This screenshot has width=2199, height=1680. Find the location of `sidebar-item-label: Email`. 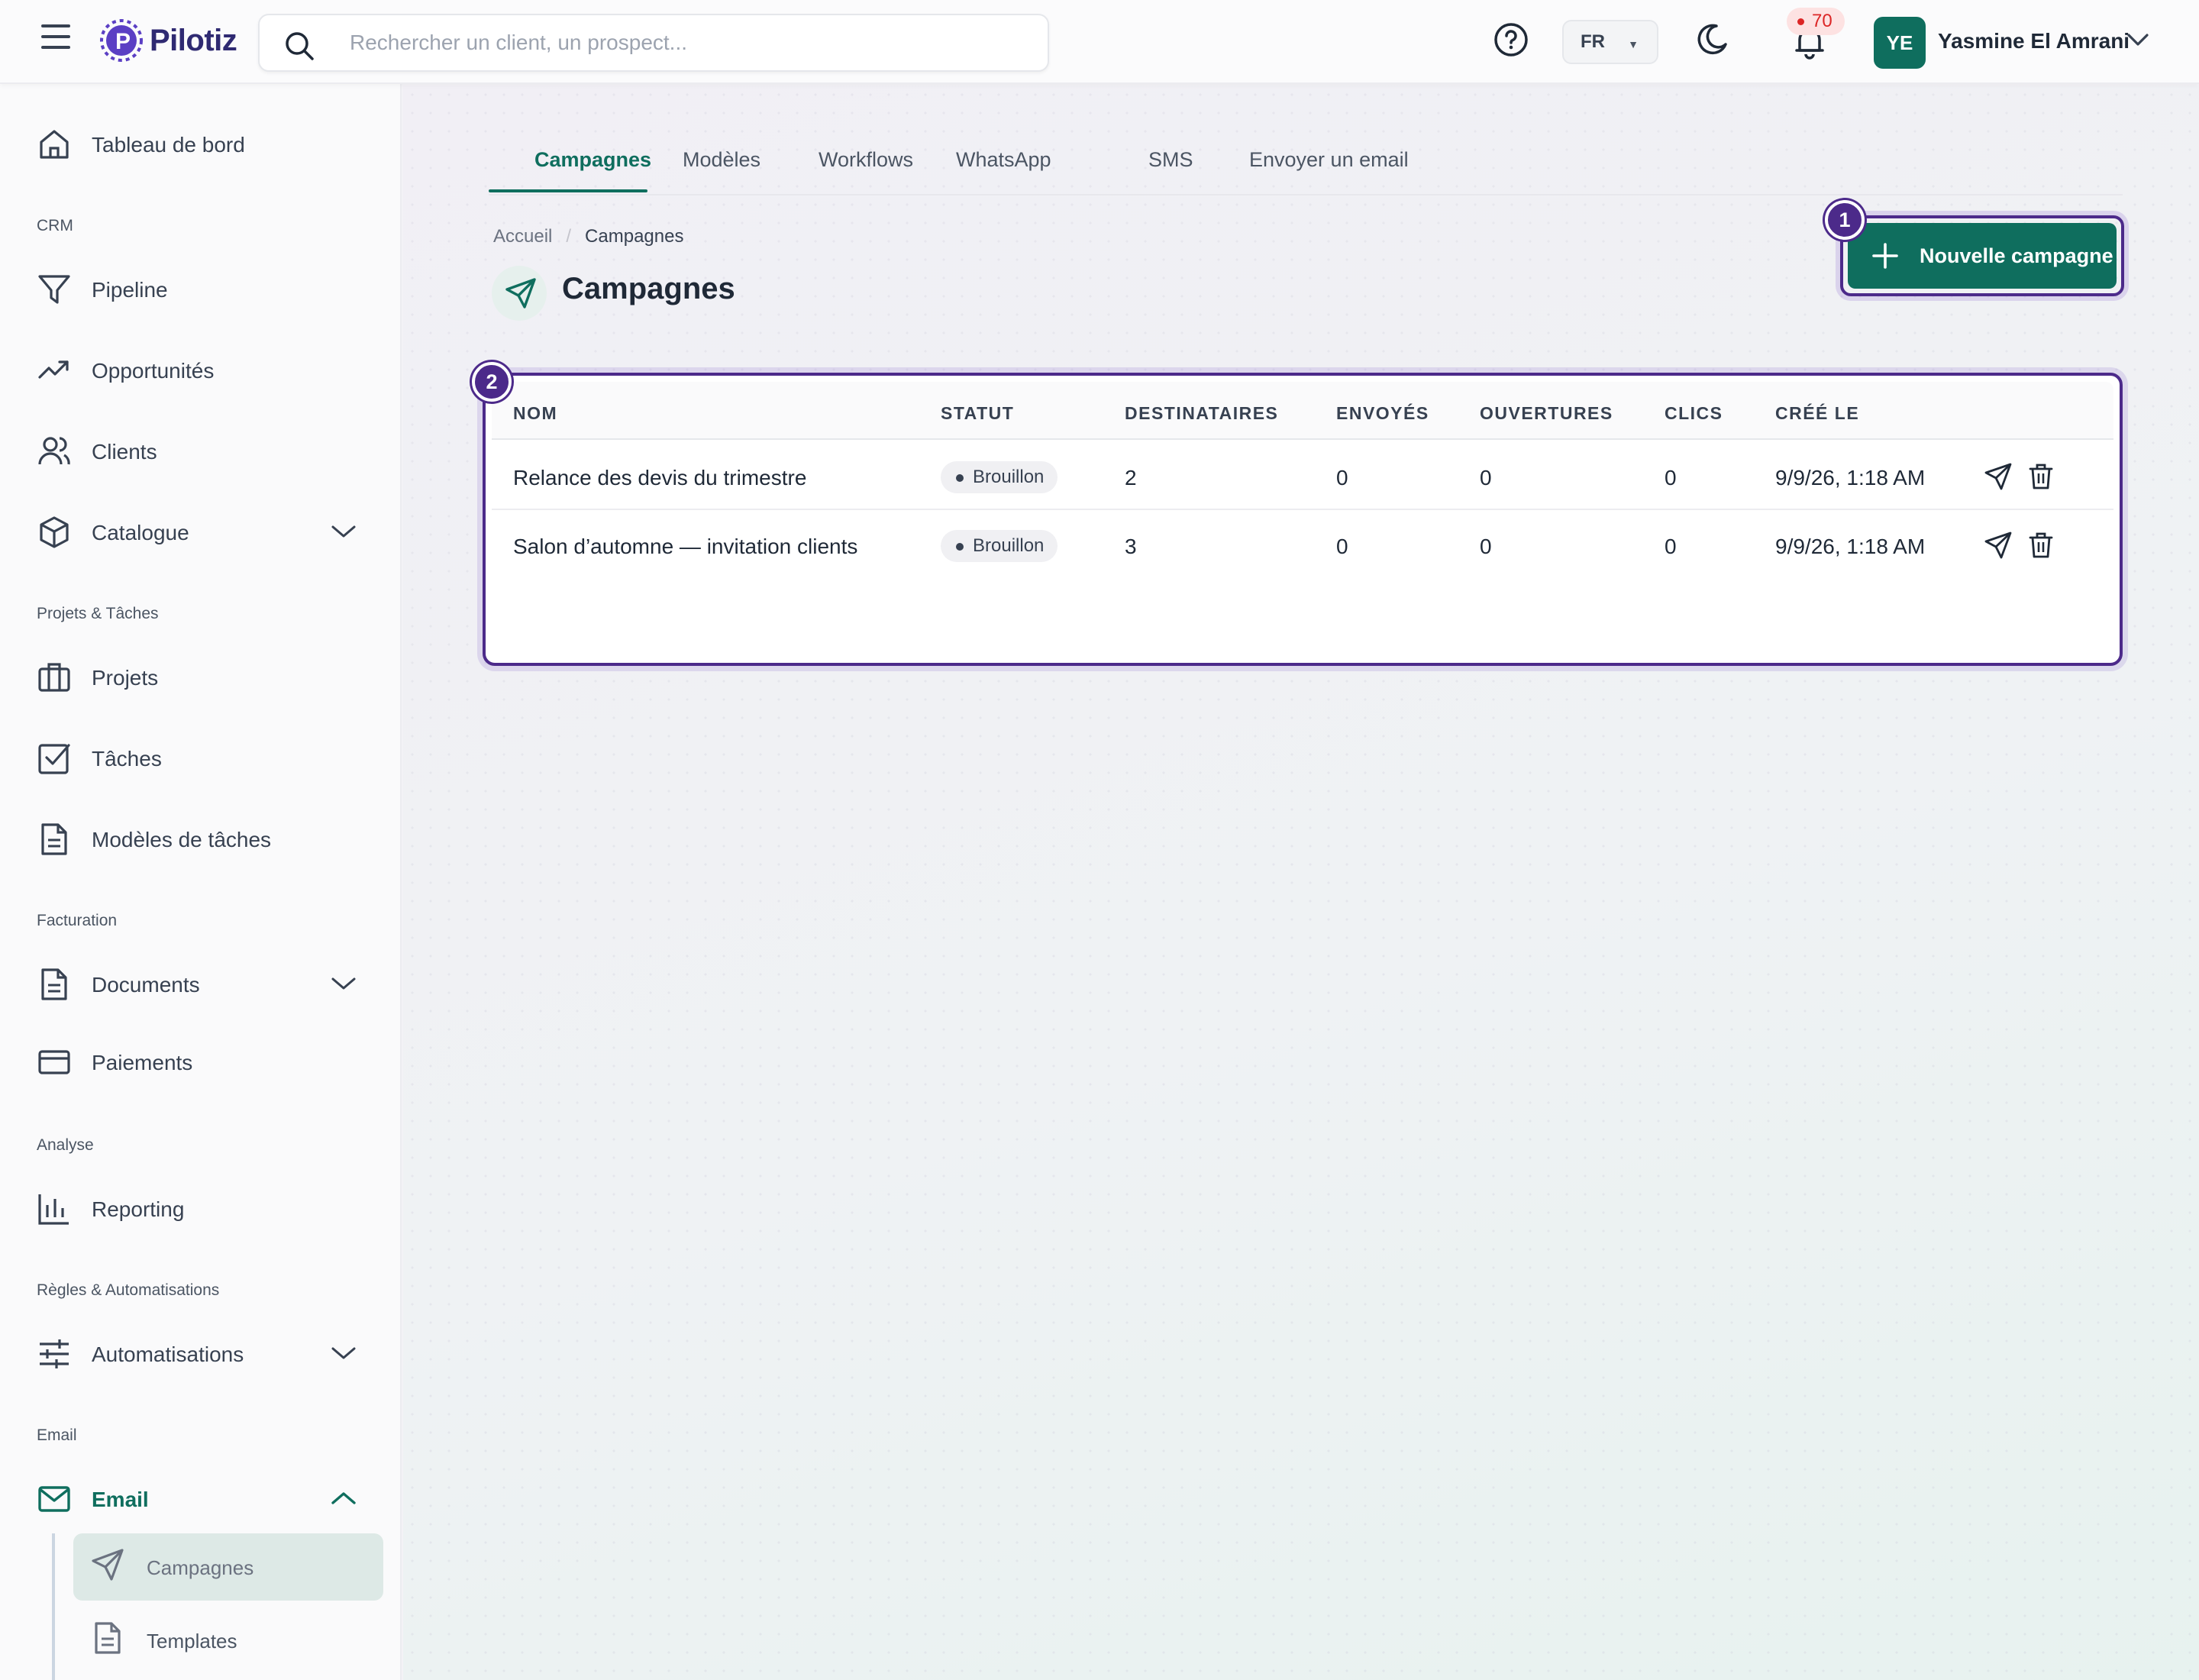

sidebar-item-label: Email is located at coordinates (121, 1499).